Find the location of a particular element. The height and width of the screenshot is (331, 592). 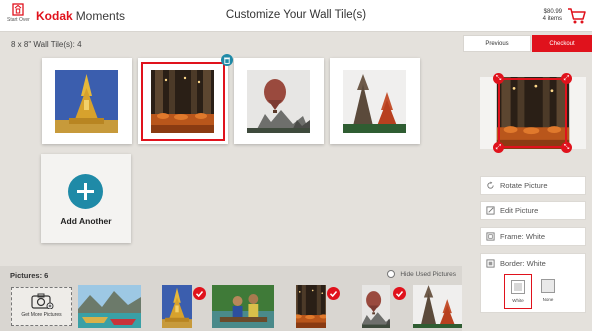

rotate-picture-label: Rotate Picture is located at coordinates (524, 185).